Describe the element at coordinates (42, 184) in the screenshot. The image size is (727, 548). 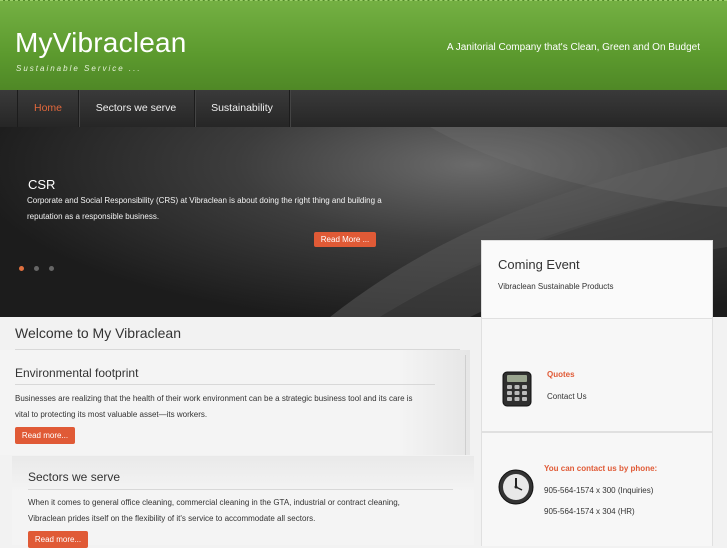
I see `hero-title: CSR` at that location.